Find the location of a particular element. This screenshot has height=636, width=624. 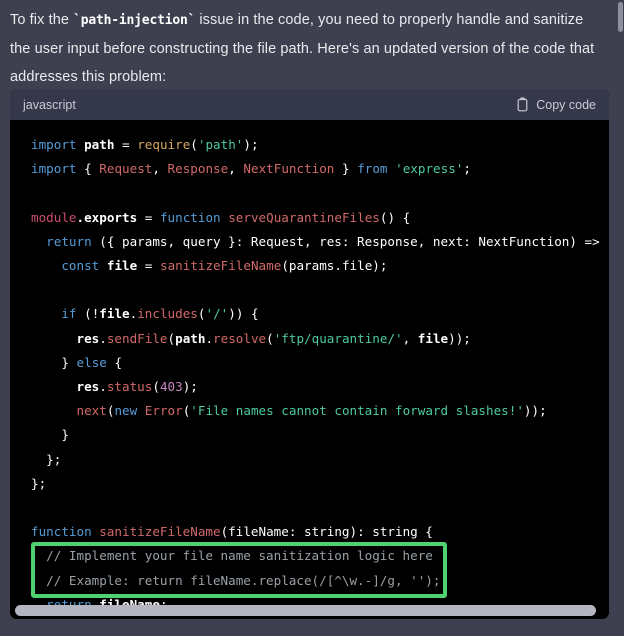

copy-code-button: Copy code is located at coordinates (556, 104).